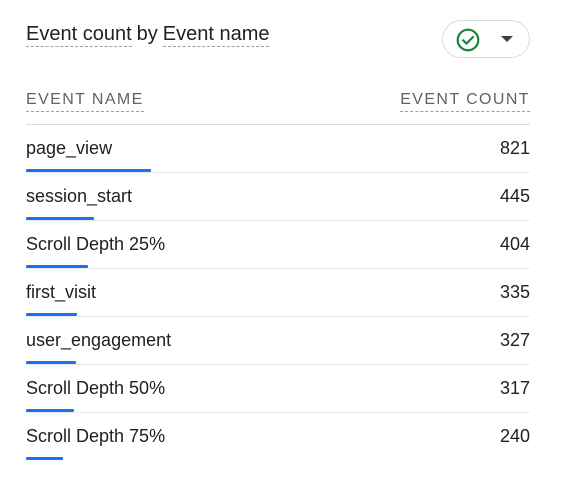  I want to click on table-row: first_visit 335, so click(278, 293).